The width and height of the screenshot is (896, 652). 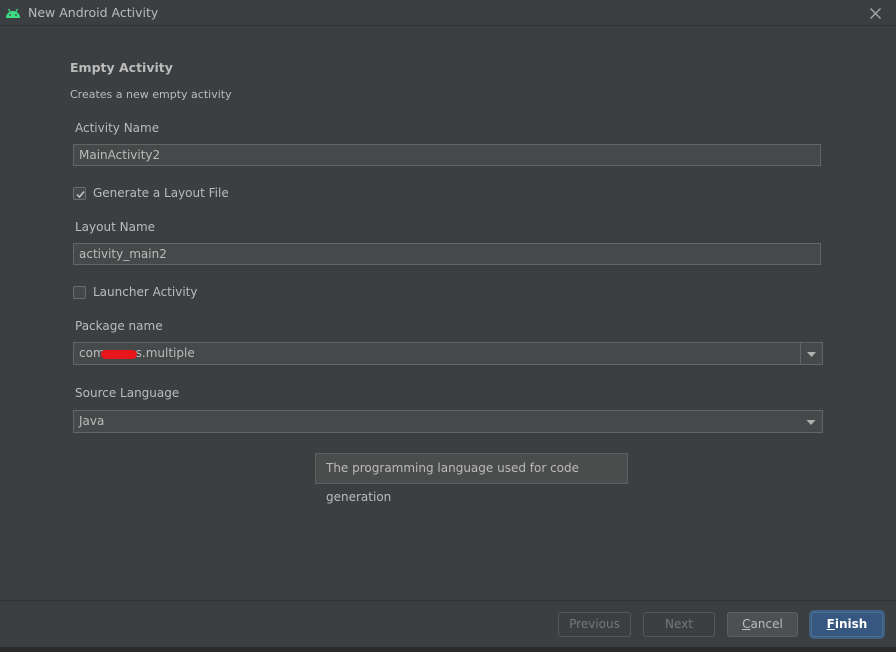 What do you see at coordinates (92, 421) in the screenshot?
I see `source-language-value: Java` at bounding box center [92, 421].